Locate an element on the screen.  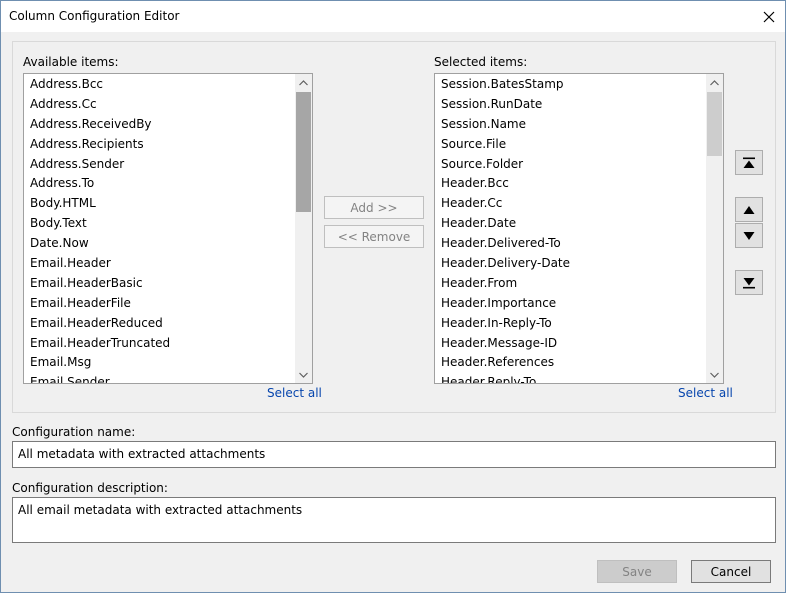
list-item: Email.Sender is located at coordinates (159, 377).